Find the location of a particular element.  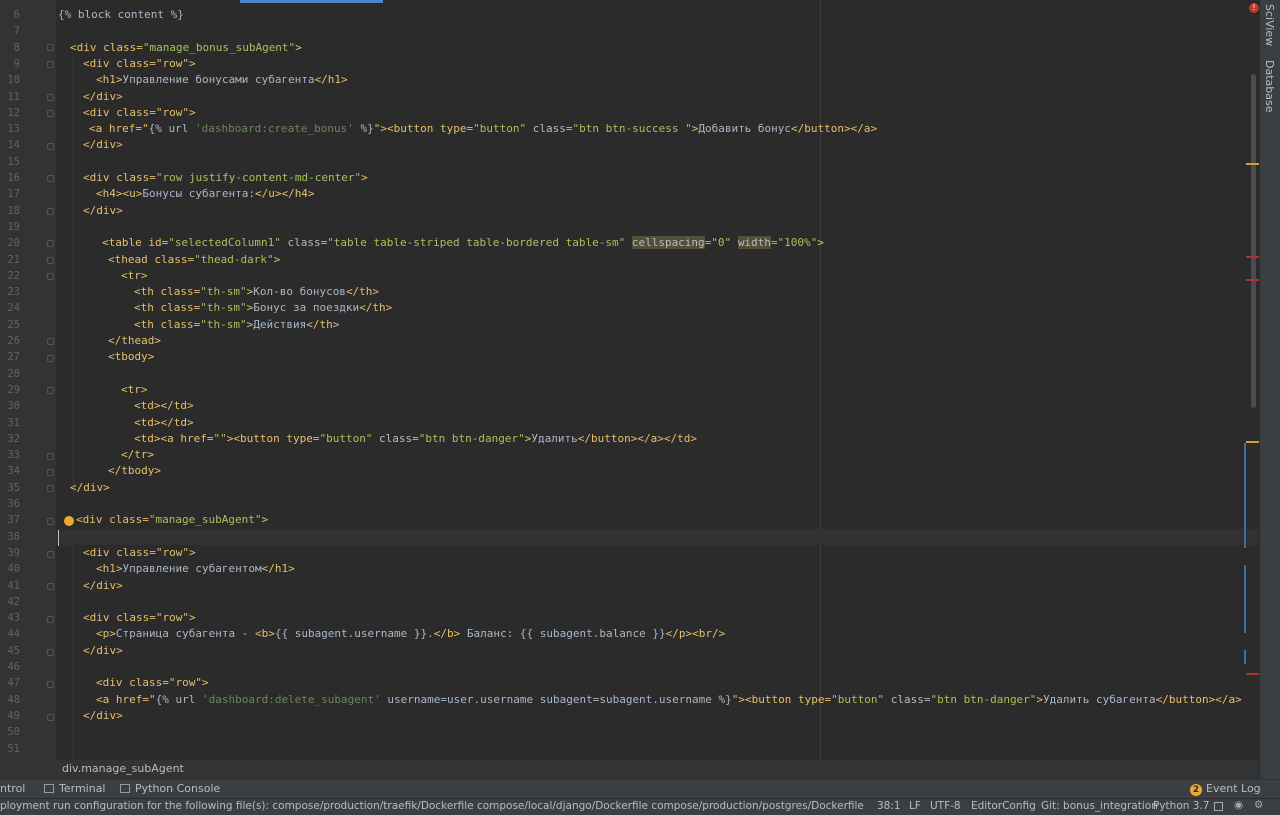

code-line-29: <tr> is located at coordinates (134, 390).